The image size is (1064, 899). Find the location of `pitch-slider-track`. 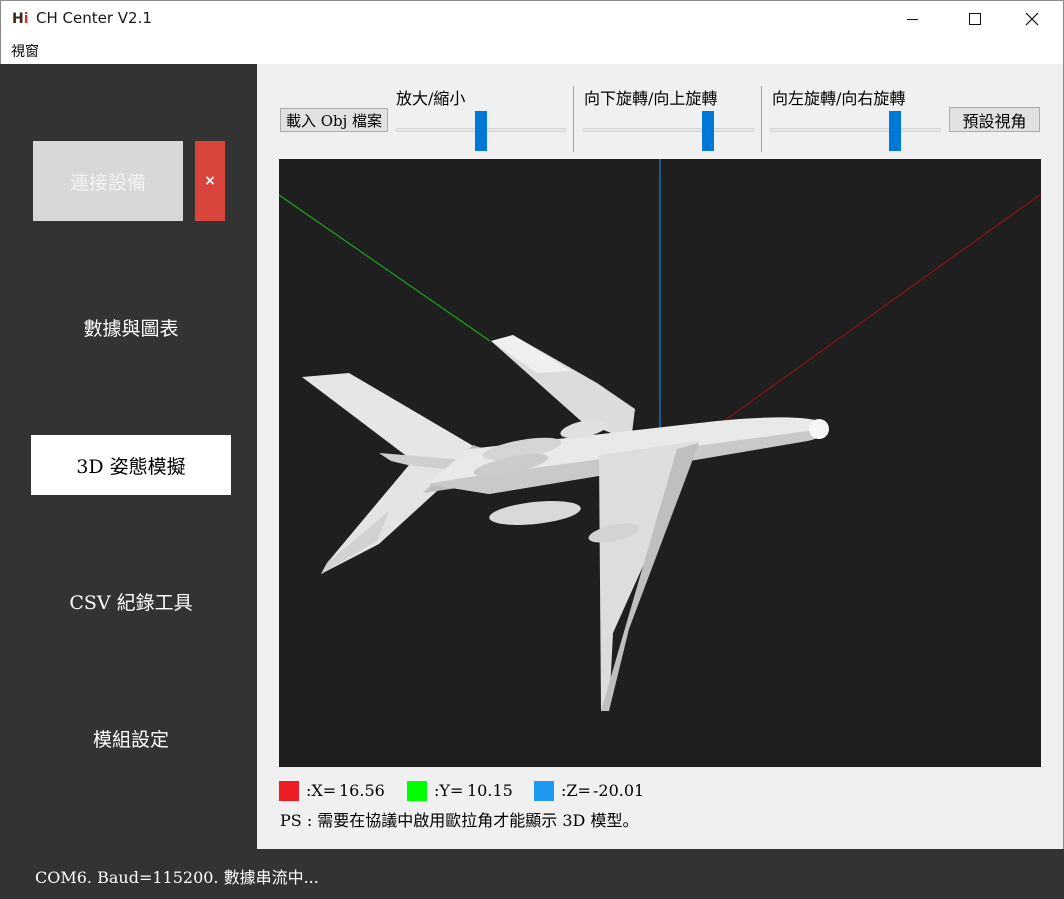

pitch-slider-track is located at coordinates (668, 130).